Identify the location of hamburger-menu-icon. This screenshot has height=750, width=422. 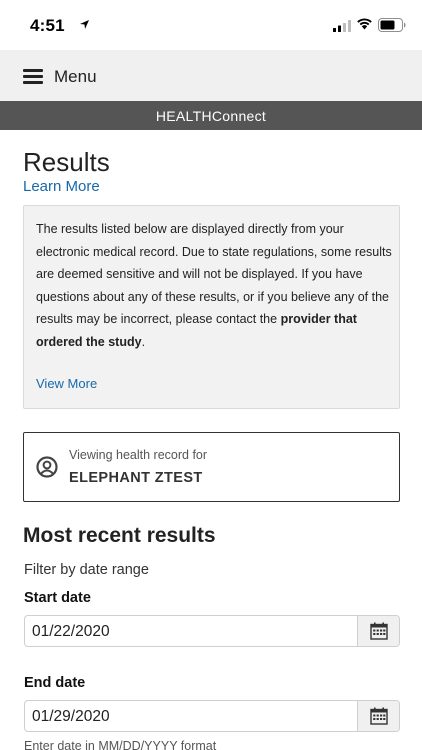
(33, 76).